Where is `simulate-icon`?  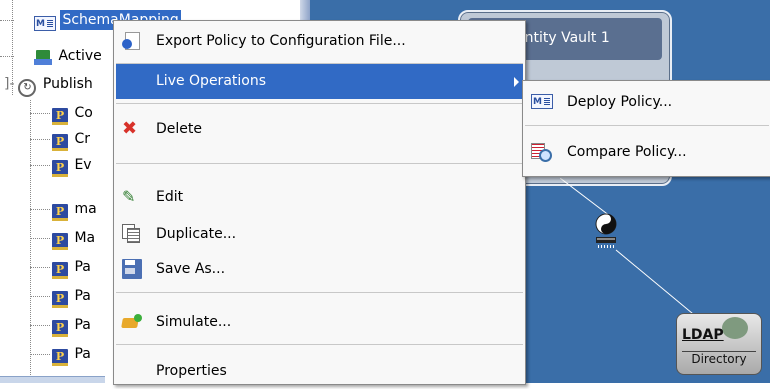
simulate-icon is located at coordinates (132, 322).